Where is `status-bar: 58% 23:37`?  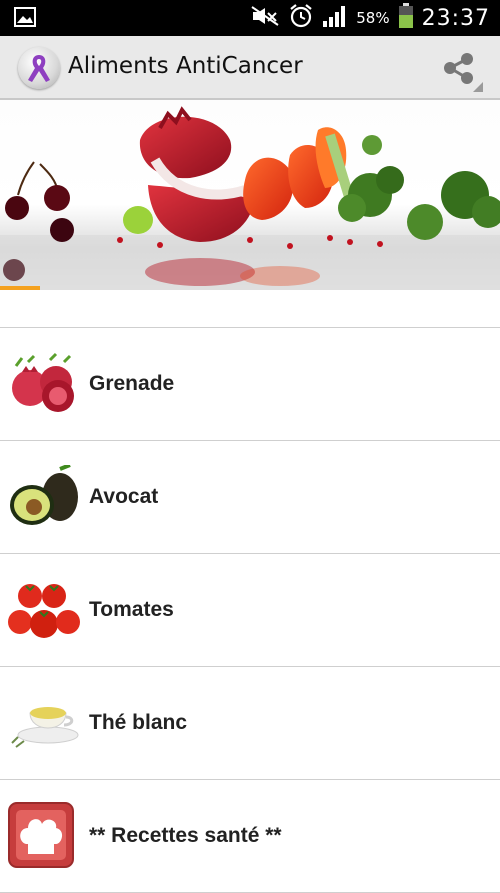
status-bar: 58% 23:37 is located at coordinates (250, 18).